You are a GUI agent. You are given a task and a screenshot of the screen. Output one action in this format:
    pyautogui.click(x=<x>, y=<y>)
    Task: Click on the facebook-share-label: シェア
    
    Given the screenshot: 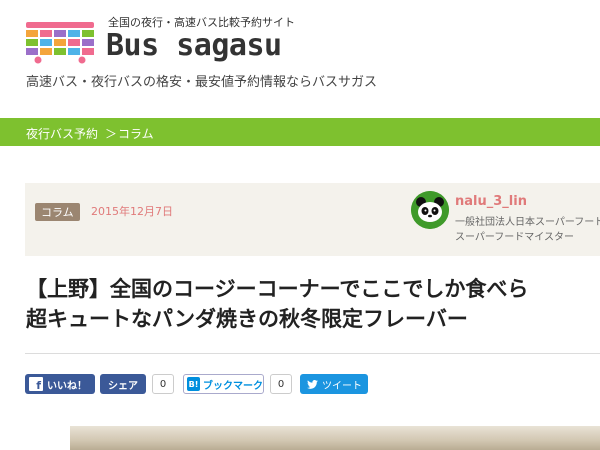 What is the action you would take?
    pyautogui.click(x=123, y=386)
    